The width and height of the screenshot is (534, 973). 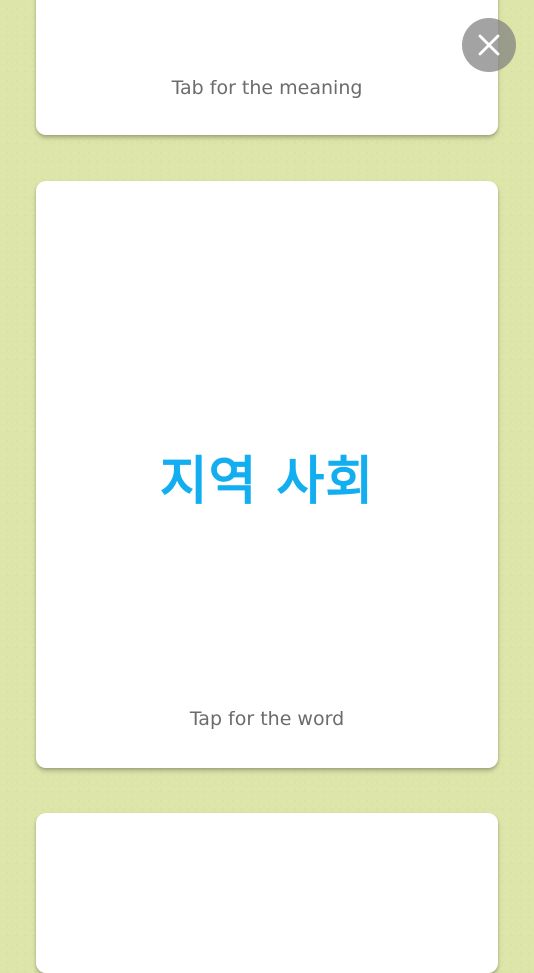 I want to click on card-hint: Tab for the meaning, so click(x=267, y=88).